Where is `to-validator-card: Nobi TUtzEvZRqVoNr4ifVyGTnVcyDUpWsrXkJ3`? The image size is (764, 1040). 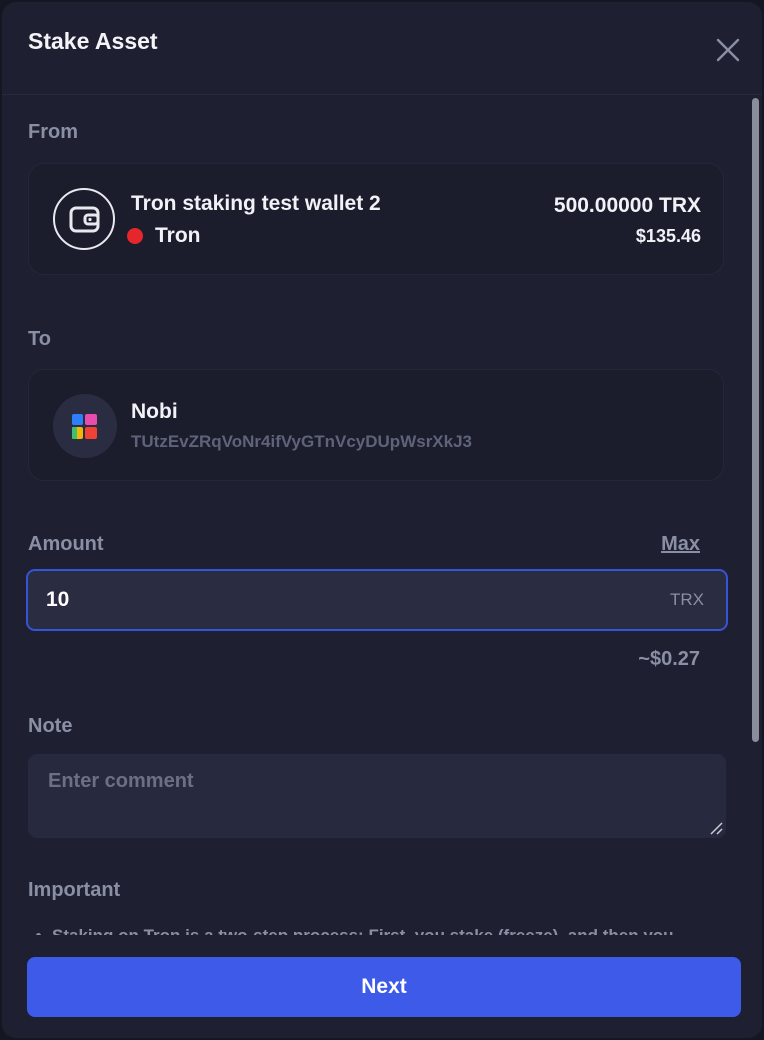
to-validator-card: Nobi TUtzEvZRqVoNr4ifVyGTnVcyDUpWsrXkJ3 is located at coordinates (376, 425).